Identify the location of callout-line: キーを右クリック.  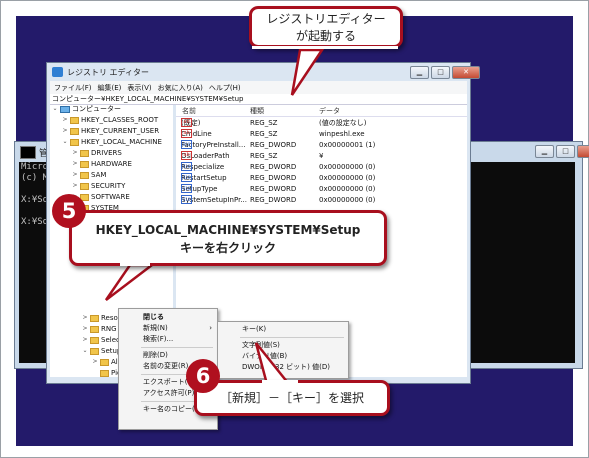
(227, 248).